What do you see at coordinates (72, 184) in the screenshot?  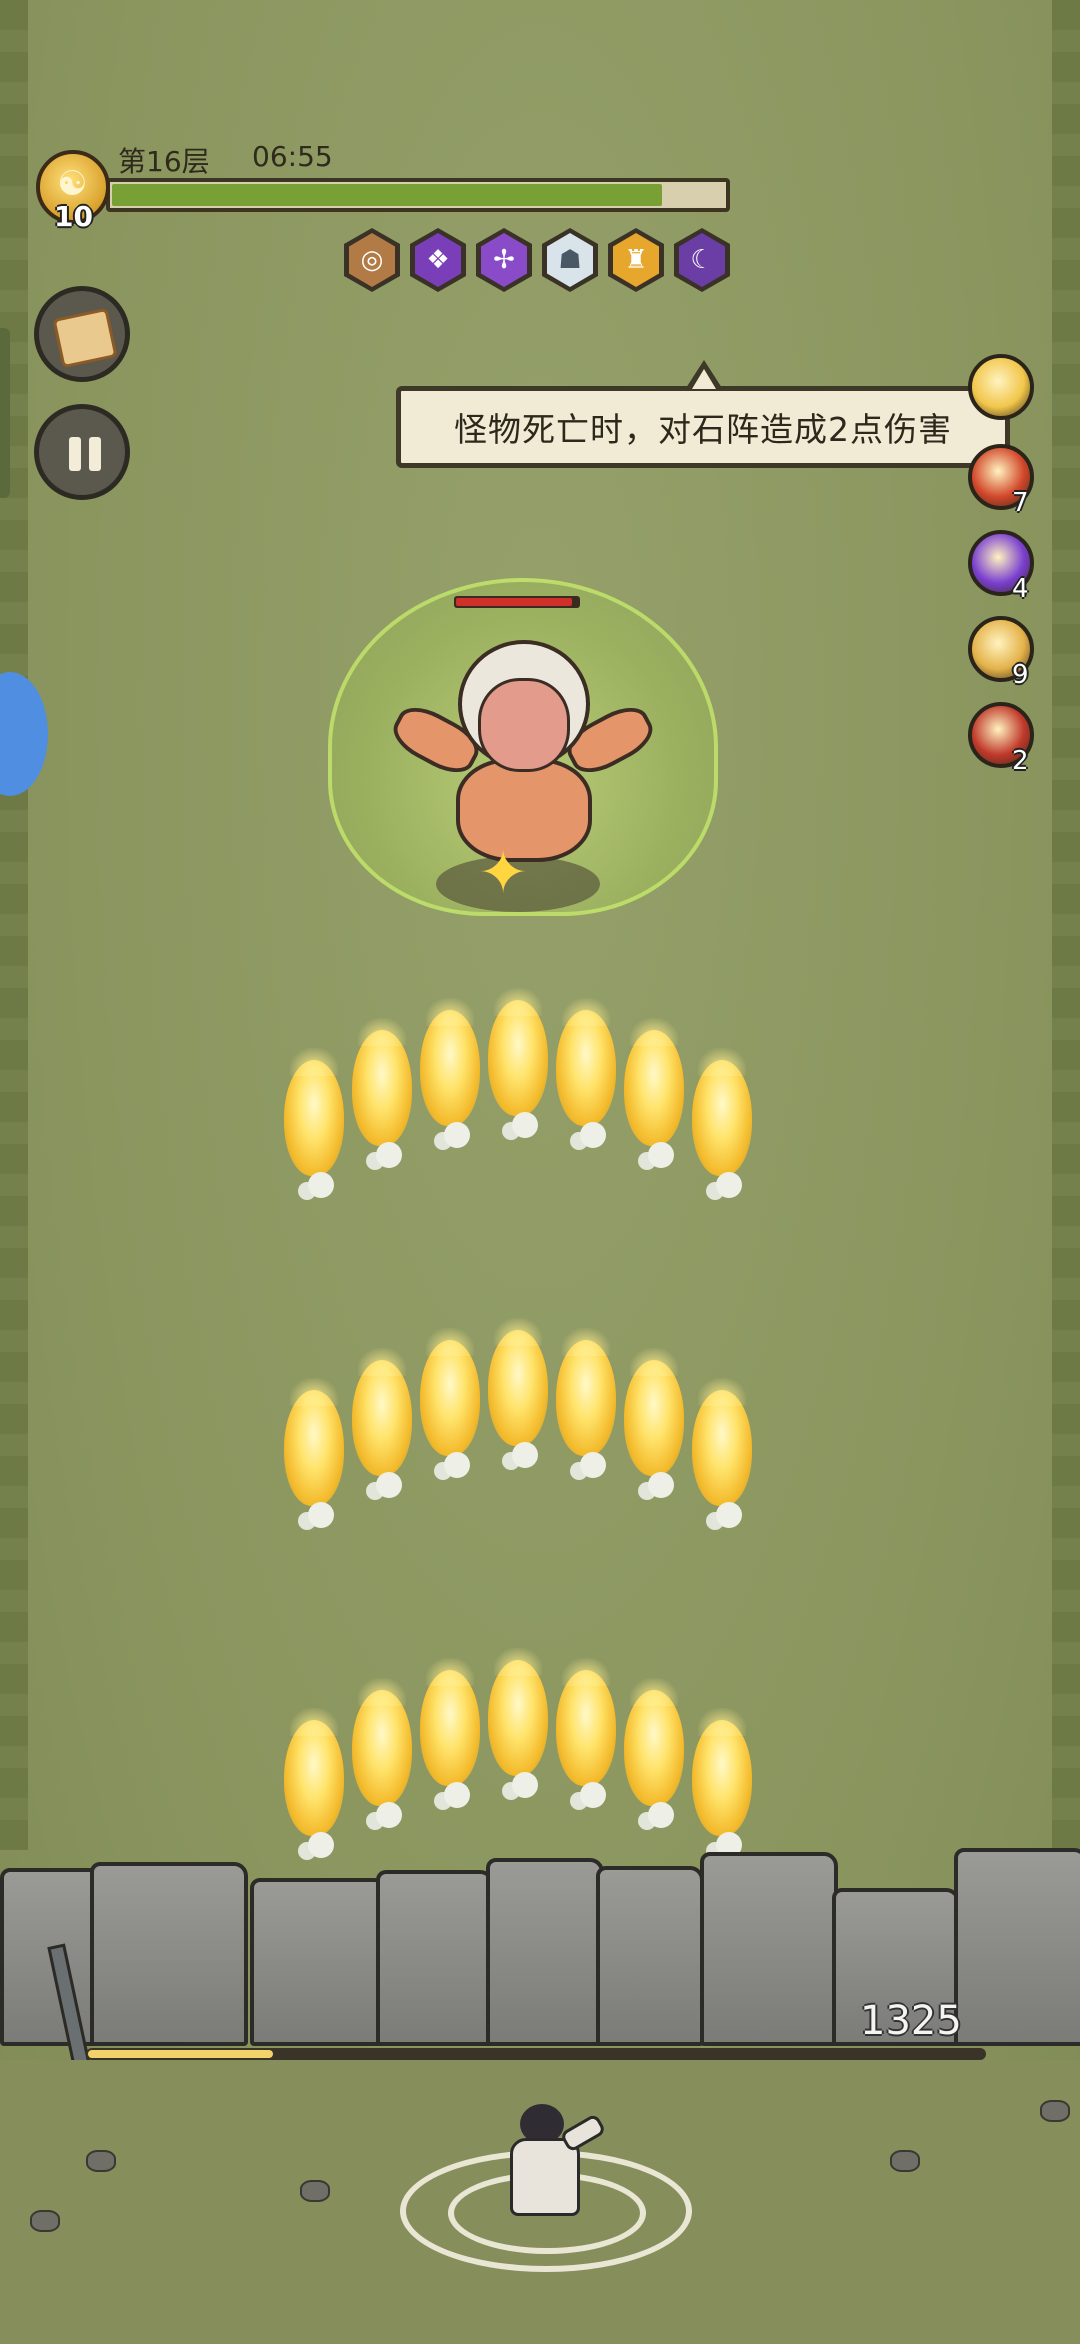 I see `fox-emblem-icon: ☯` at bounding box center [72, 184].